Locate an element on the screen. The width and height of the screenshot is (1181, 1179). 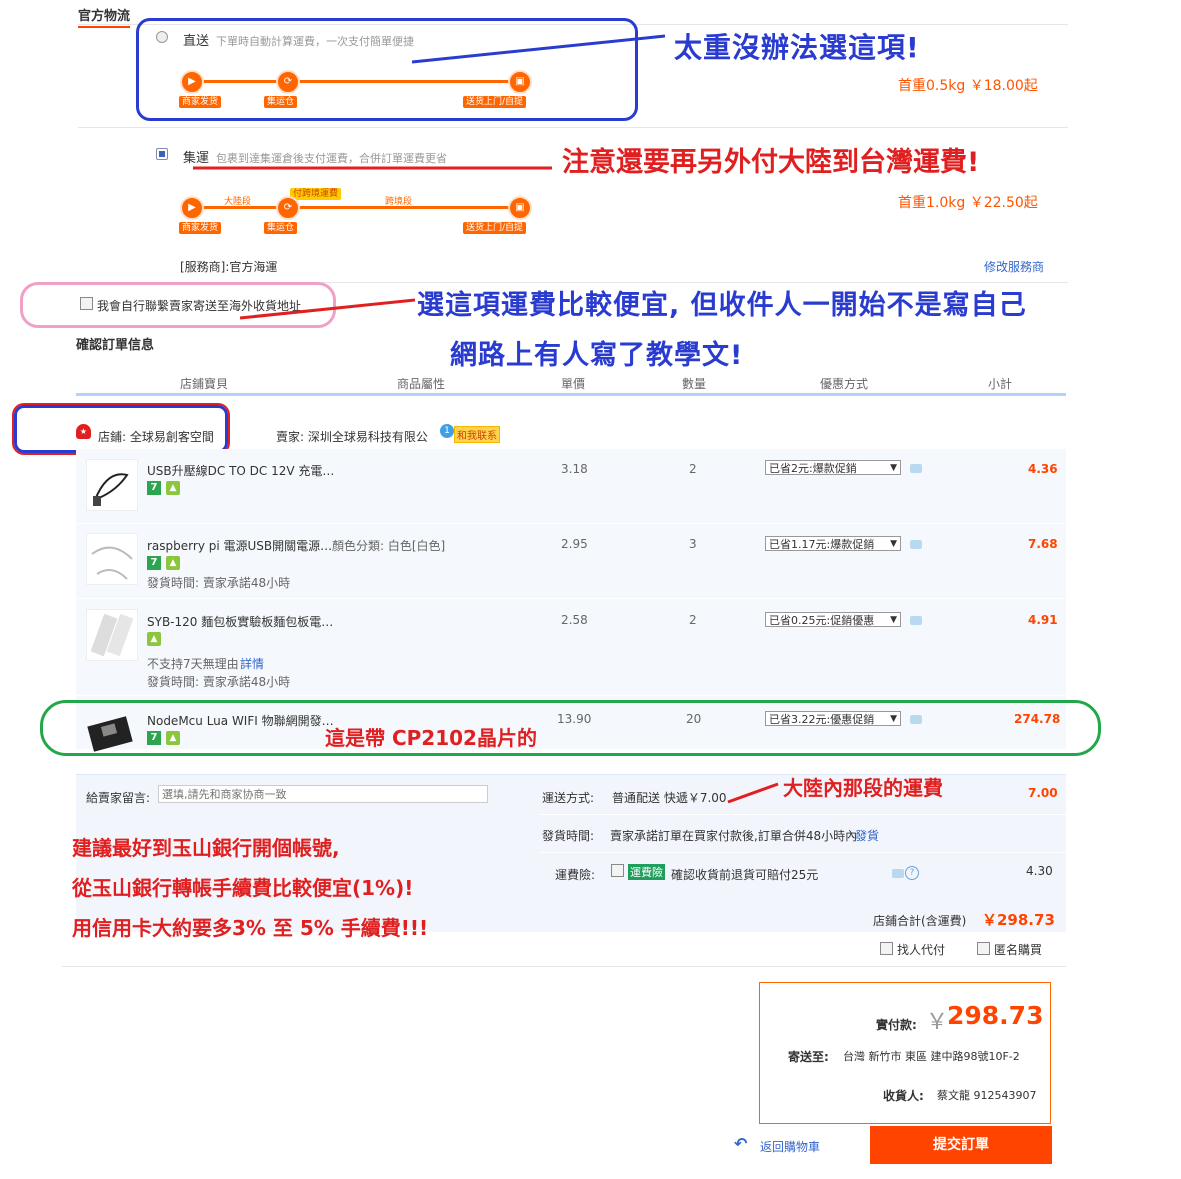
annotation-mainland-fee: 大陸內那段的運費 is located at coordinates (863, 788).